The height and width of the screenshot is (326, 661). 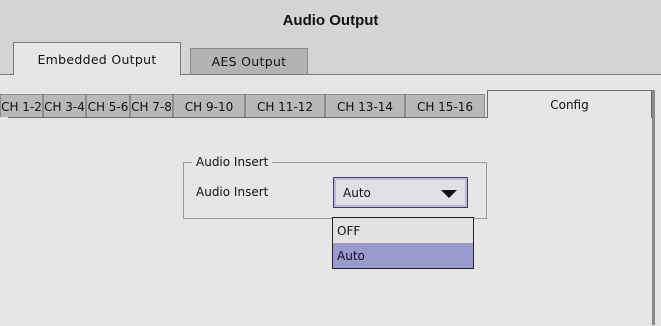 What do you see at coordinates (653, 207) in the screenshot?
I see `content-border` at bounding box center [653, 207].